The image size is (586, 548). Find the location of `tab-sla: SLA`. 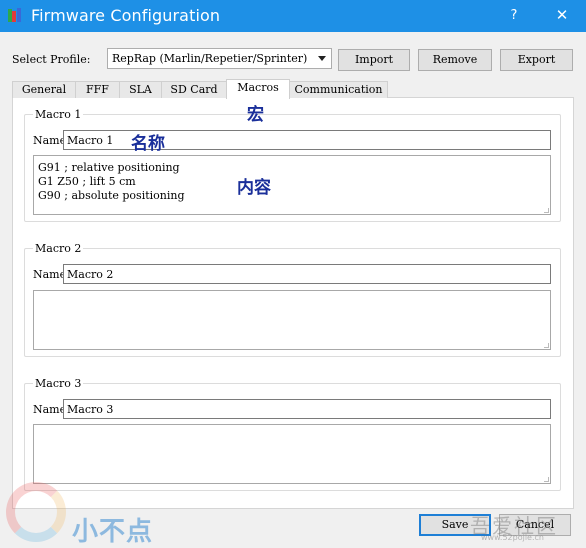

tab-sla: SLA is located at coordinates (140, 89).